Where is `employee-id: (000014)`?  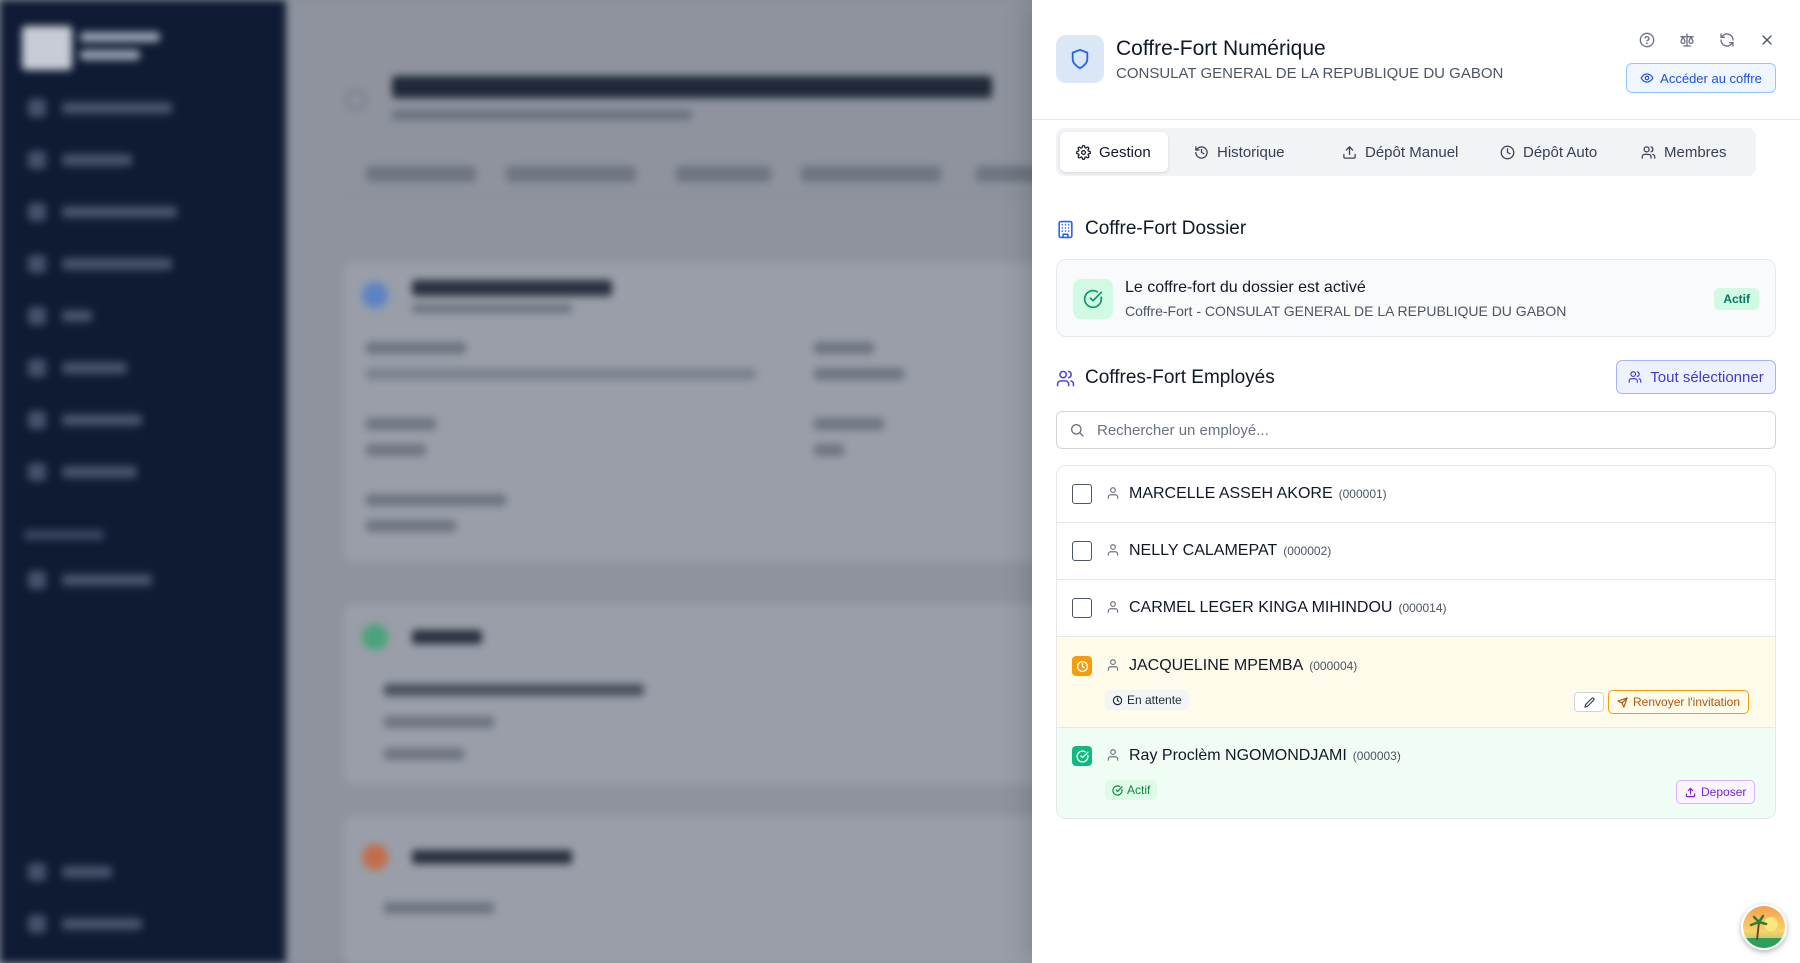 employee-id: (000014) is located at coordinates (1422, 608).